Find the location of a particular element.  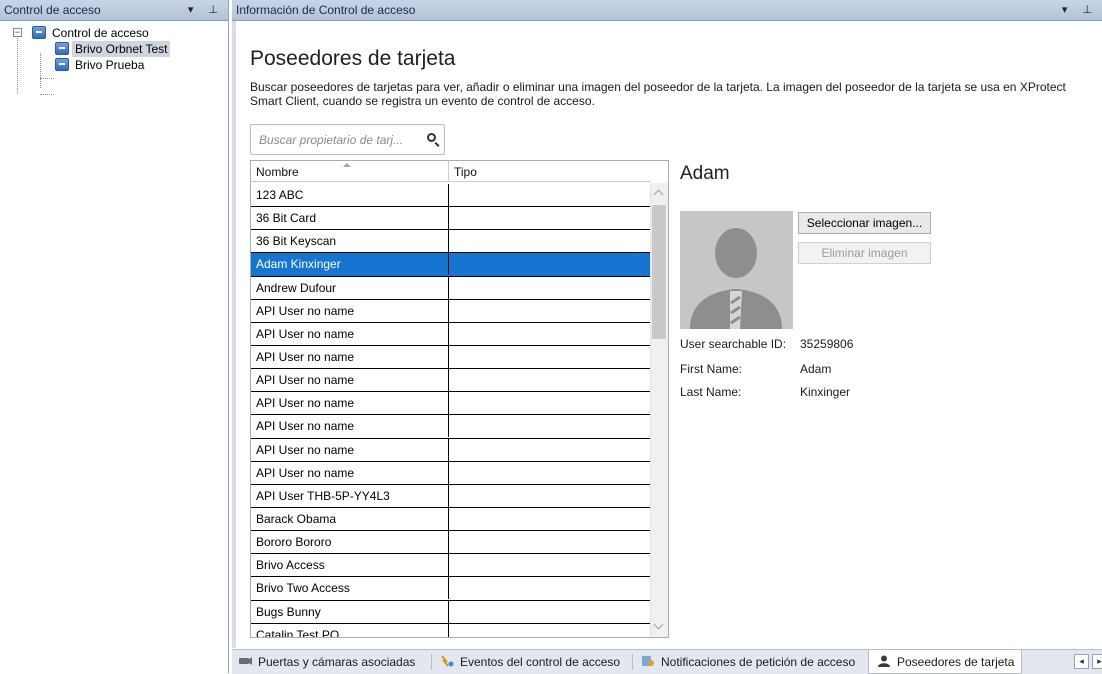

tree-item-root: − Control de acceso is located at coordinates (114, 33).